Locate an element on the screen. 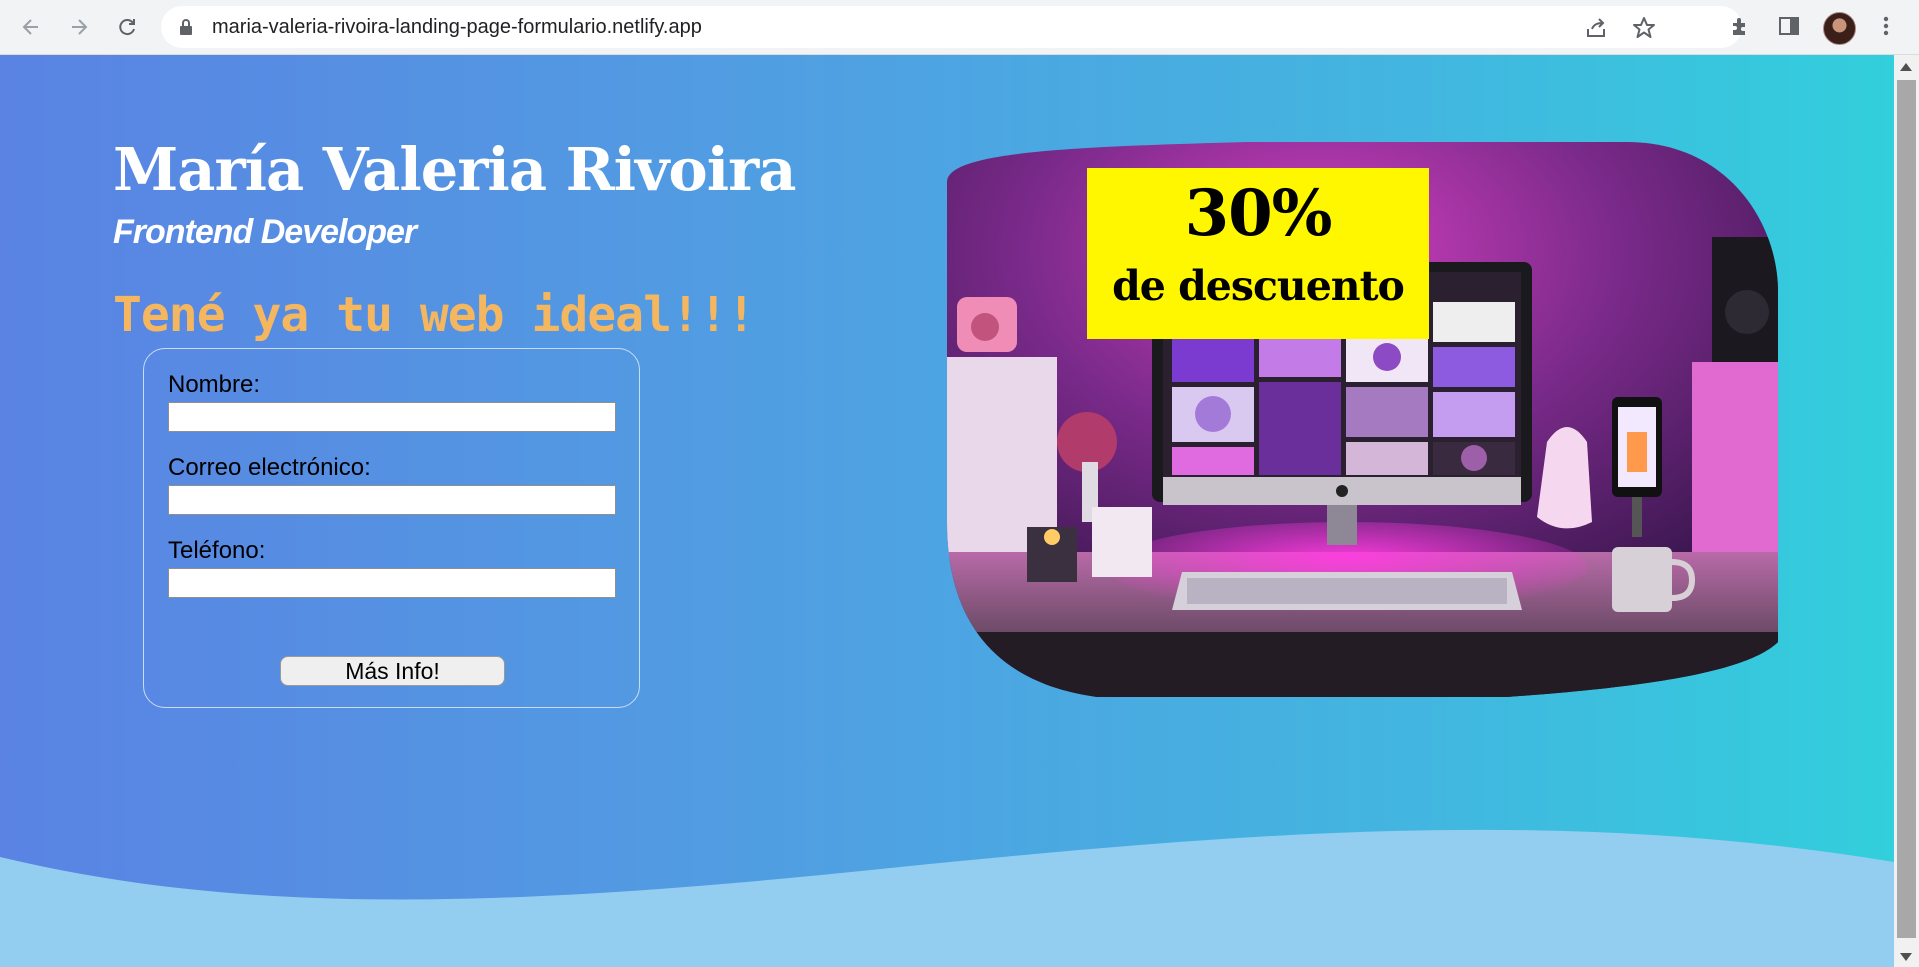  scroll-down-icon is located at coordinates (1906, 957).